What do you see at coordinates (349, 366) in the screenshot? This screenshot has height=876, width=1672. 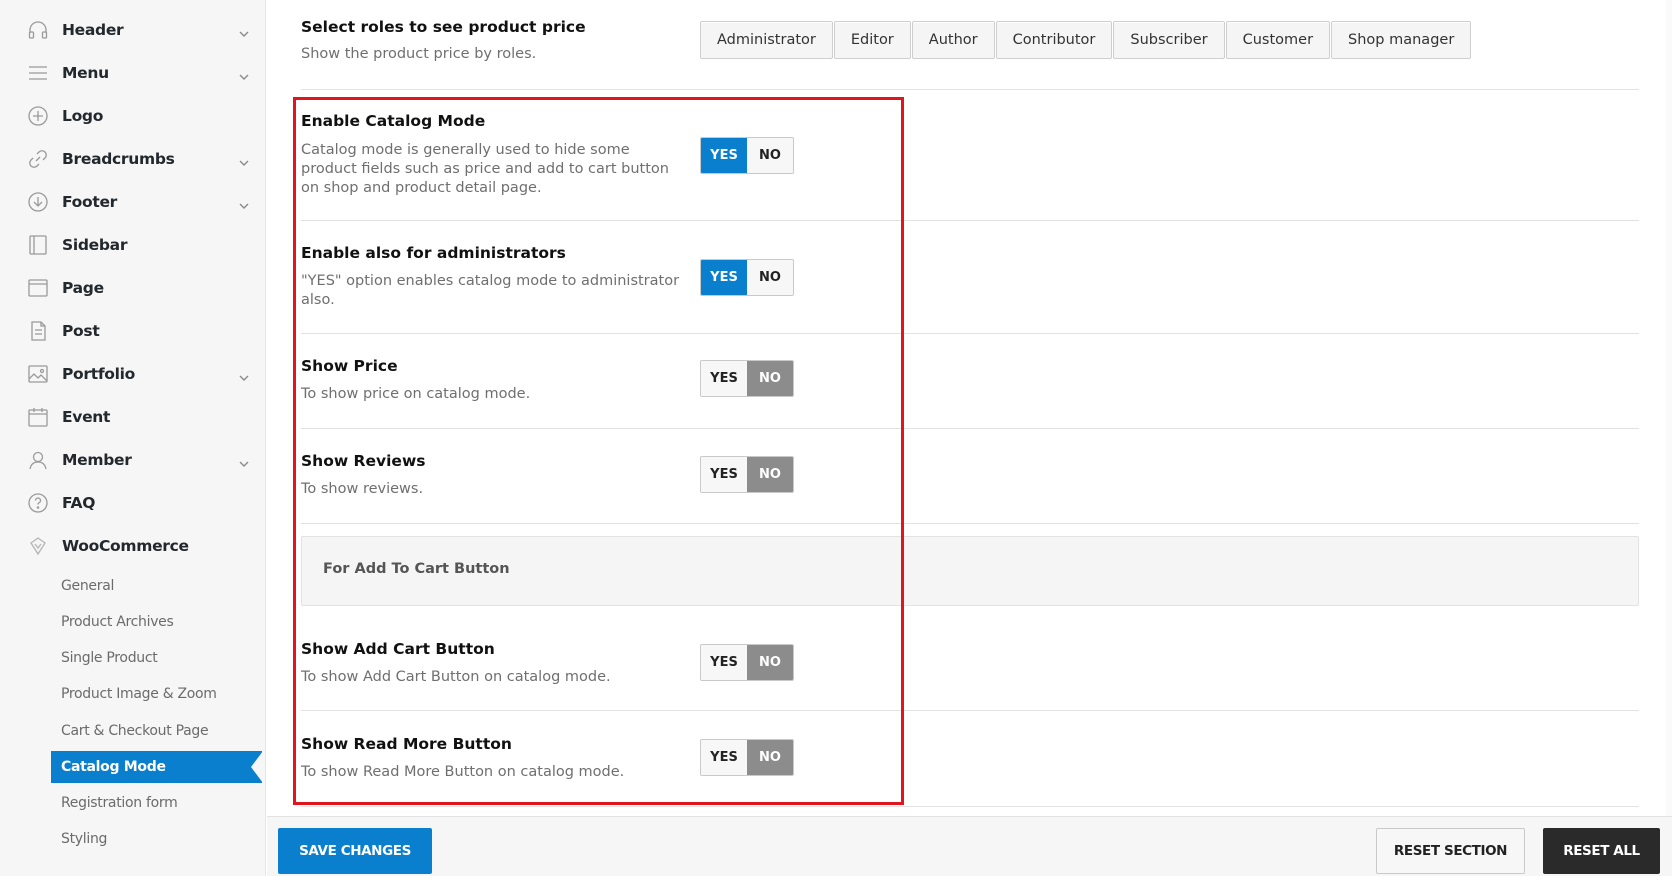 I see `setting-title: Show Price` at bounding box center [349, 366].